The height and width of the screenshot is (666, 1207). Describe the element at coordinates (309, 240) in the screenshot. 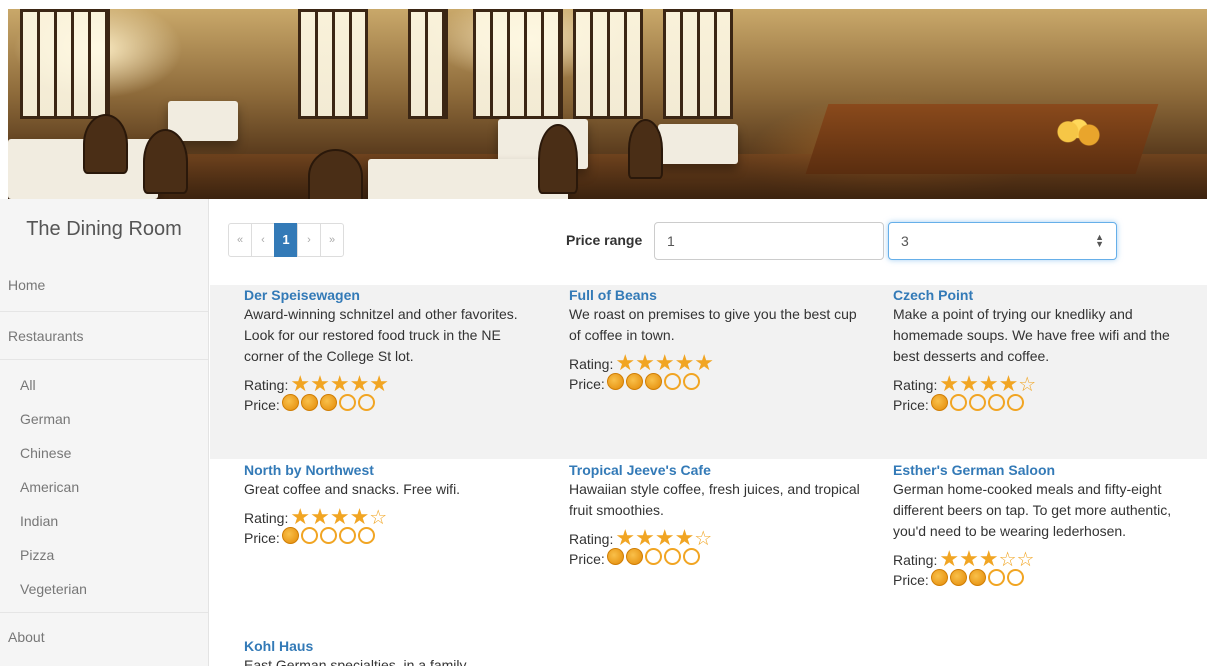

I see `page-next-button: ›` at that location.